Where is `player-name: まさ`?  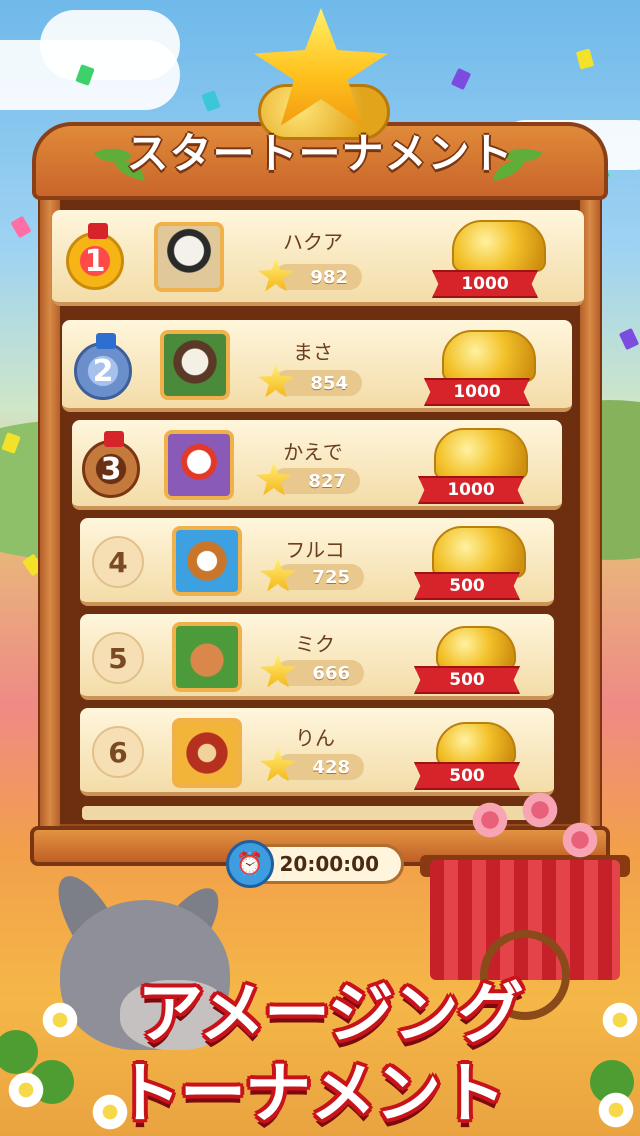
player-name: まさ is located at coordinates (313, 352).